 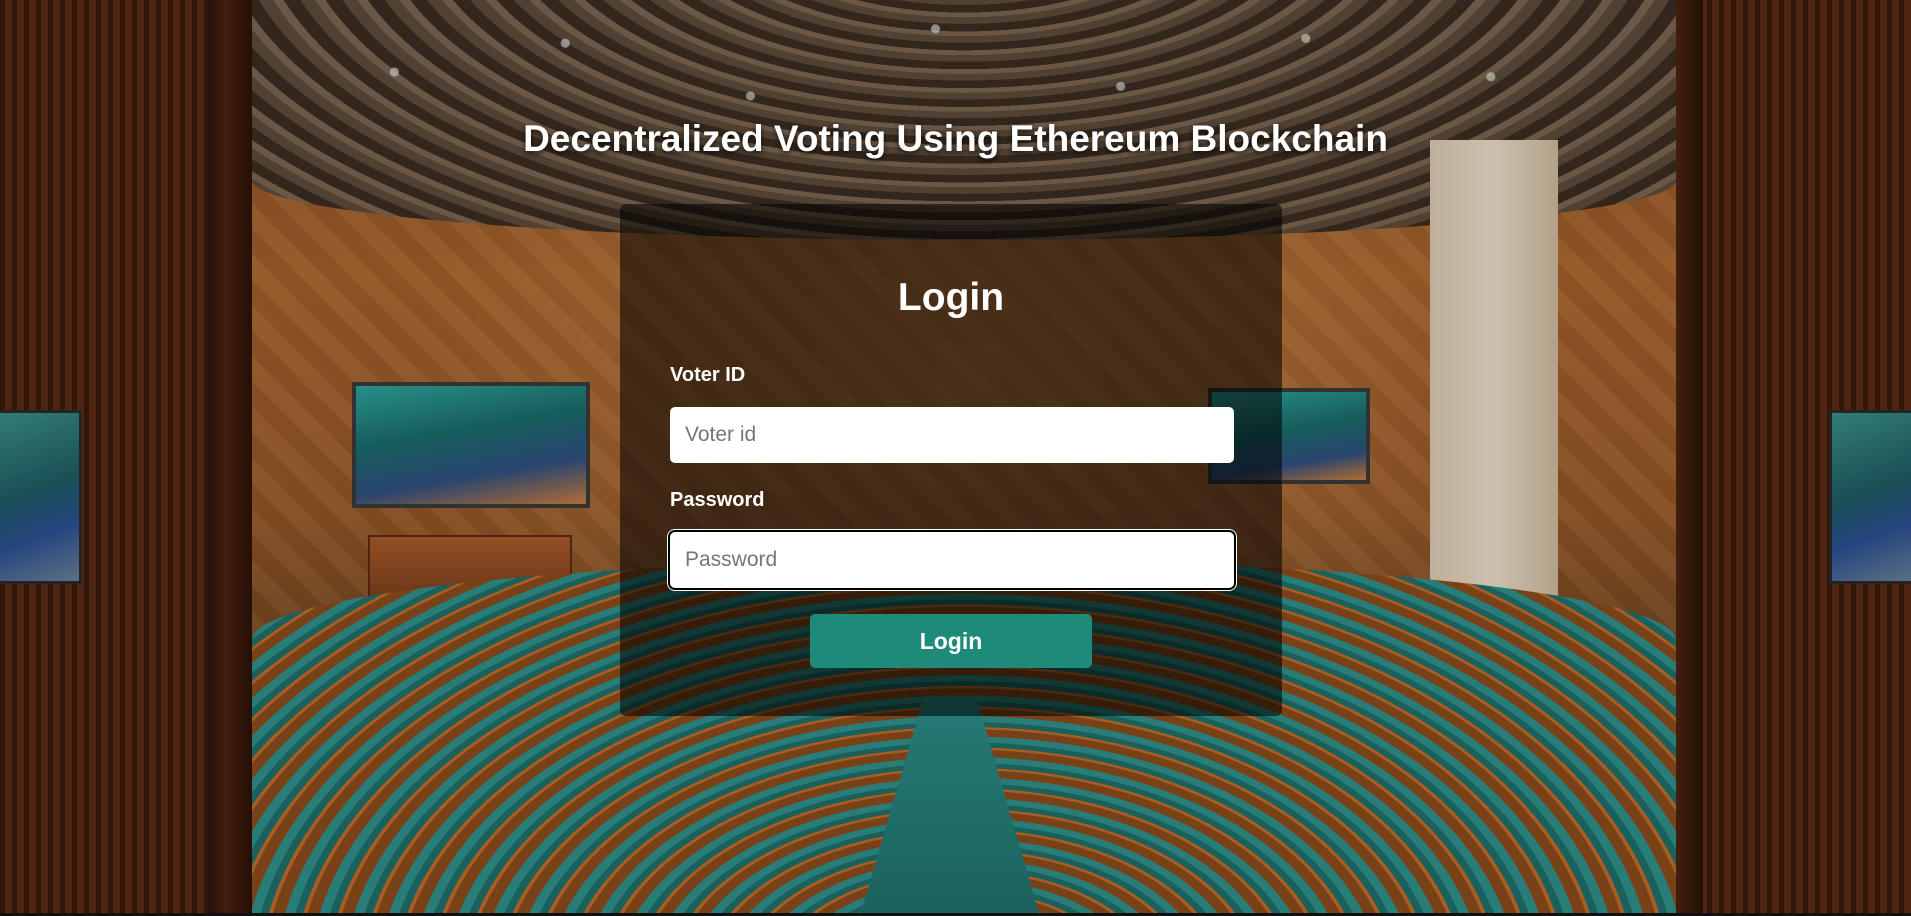 What do you see at coordinates (952, 560) in the screenshot?
I see `password-input` at bounding box center [952, 560].